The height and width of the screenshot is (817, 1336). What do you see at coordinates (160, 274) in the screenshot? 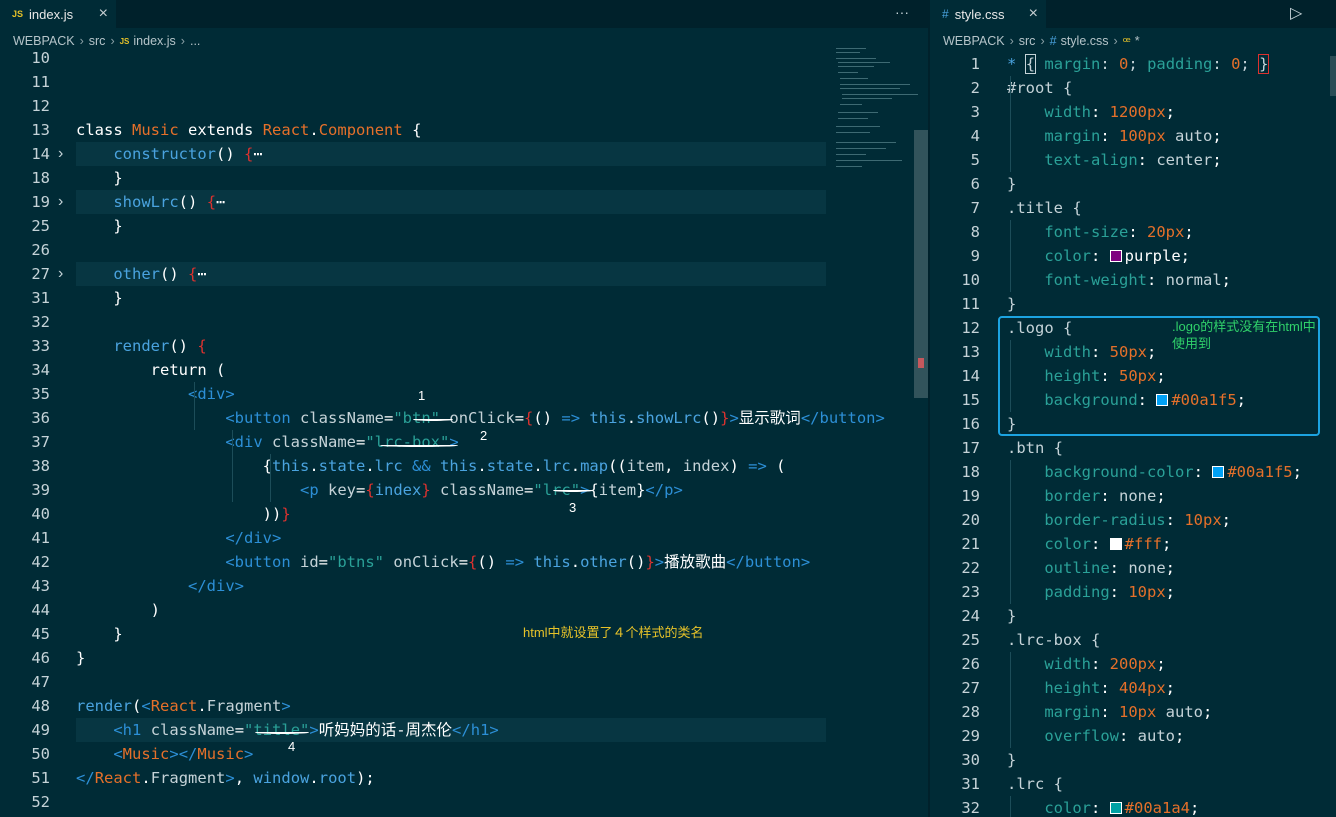
I see `code-text: other() {⋯` at bounding box center [160, 274].